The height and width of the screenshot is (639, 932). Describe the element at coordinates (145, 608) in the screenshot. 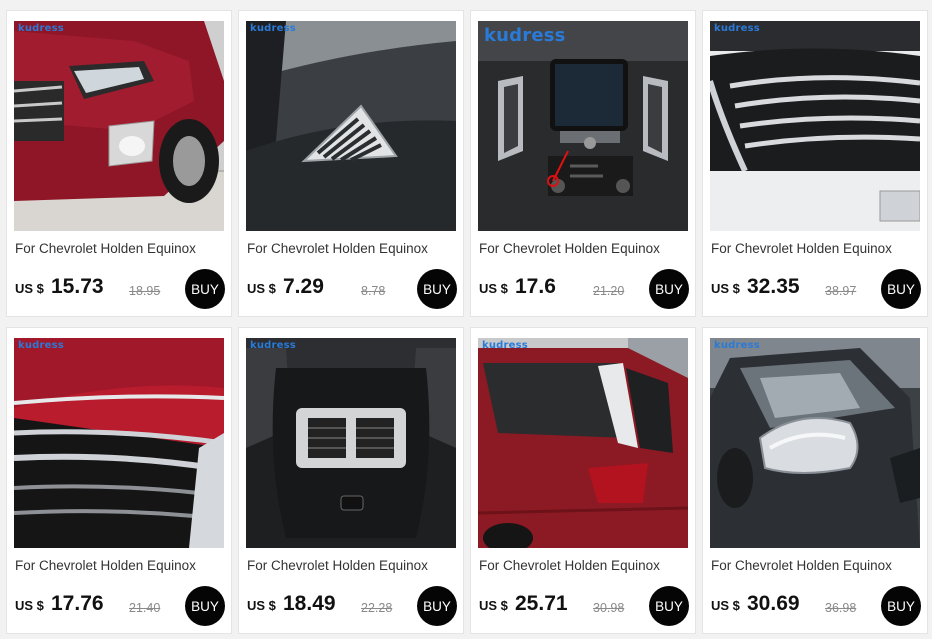

I see `original-price: 21.40` at that location.